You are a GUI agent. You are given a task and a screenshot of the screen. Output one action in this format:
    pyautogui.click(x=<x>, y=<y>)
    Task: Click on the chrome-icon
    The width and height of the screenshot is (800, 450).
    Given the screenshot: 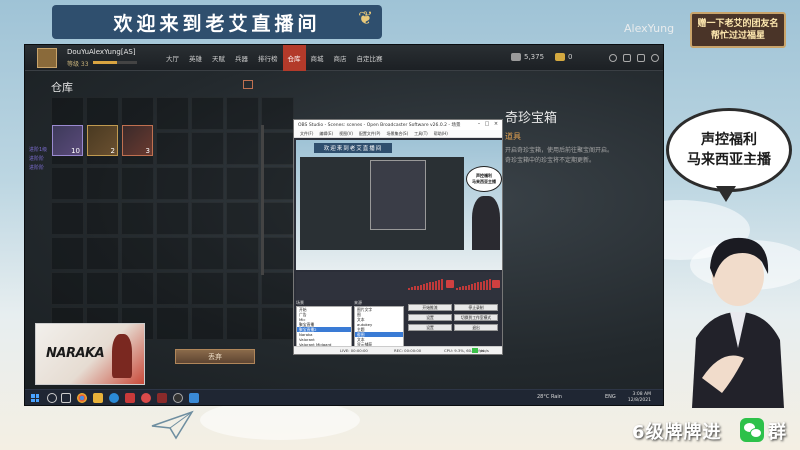 What is the action you would take?
    pyautogui.click(x=82, y=398)
    